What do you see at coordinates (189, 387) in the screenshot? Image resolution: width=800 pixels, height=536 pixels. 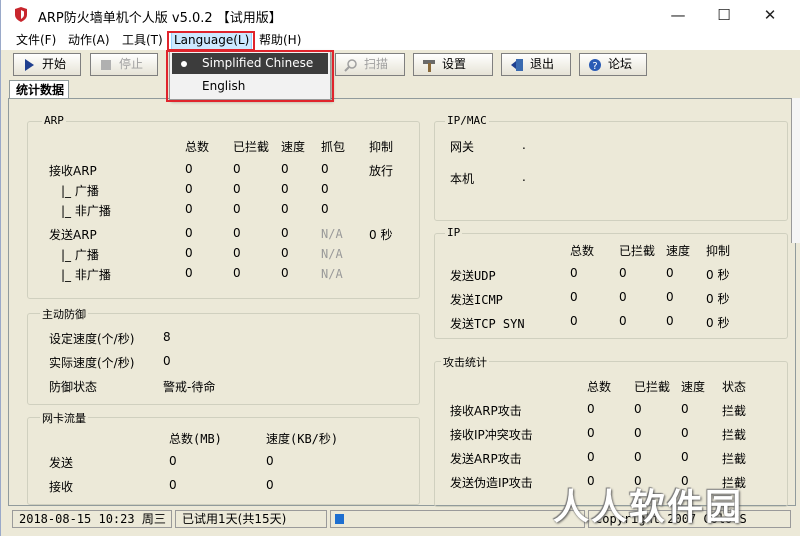 I see `defense-status-value: 警戒-待命` at bounding box center [189, 387].